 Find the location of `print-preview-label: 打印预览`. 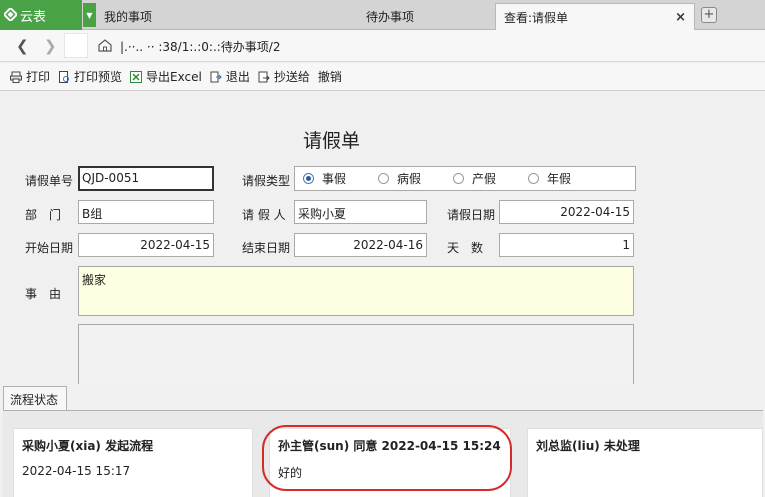

print-preview-label: 打印预览 is located at coordinates (98, 77).